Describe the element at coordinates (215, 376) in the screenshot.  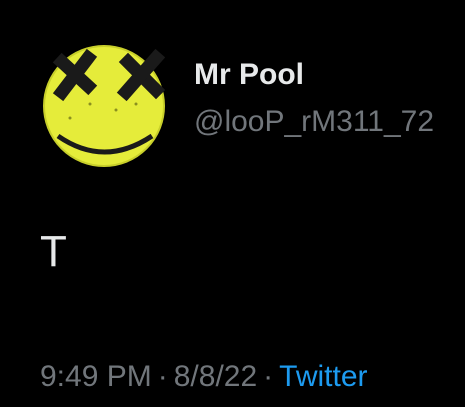
I see `tweet-date: 8/8/22` at that location.